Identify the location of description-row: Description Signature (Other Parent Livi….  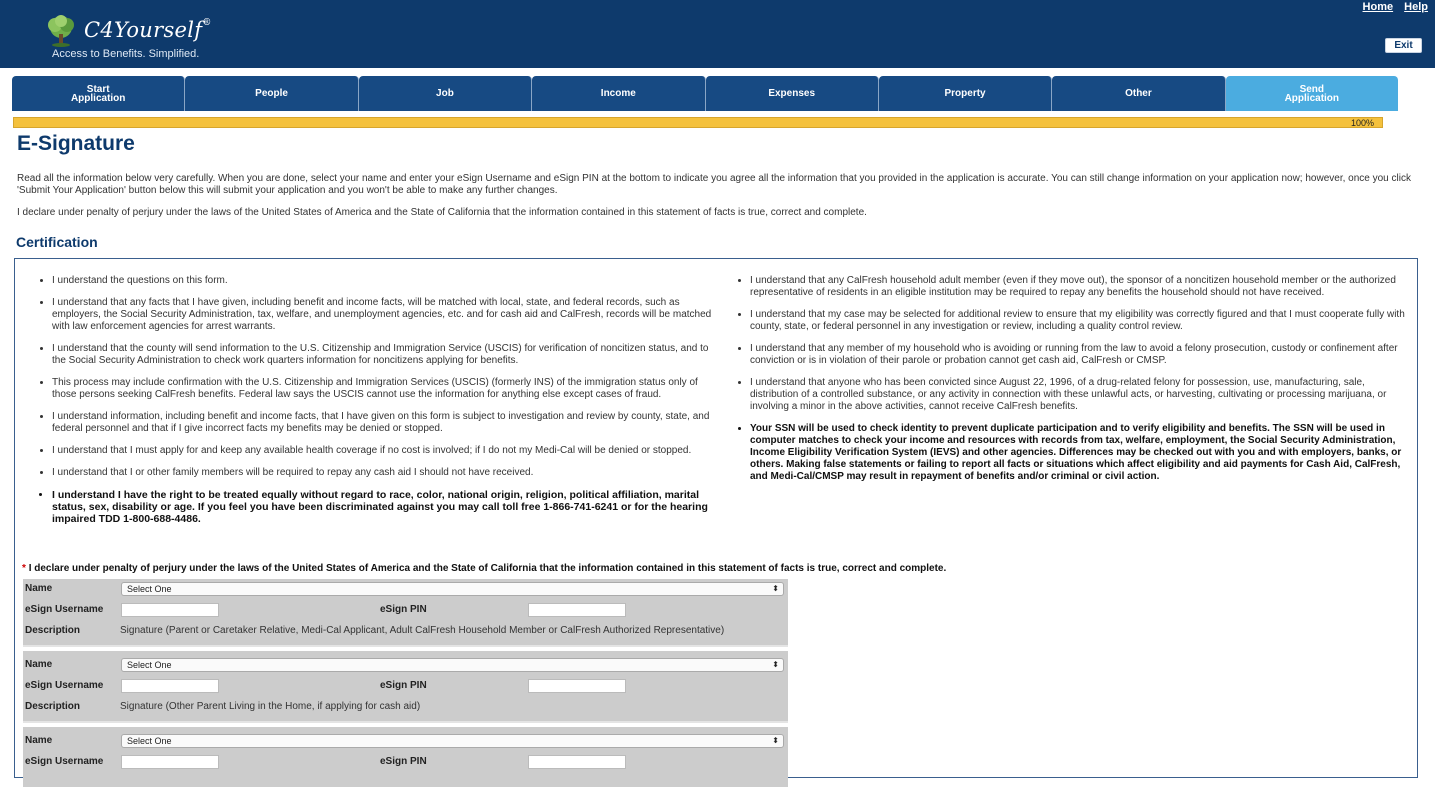
(405, 707).